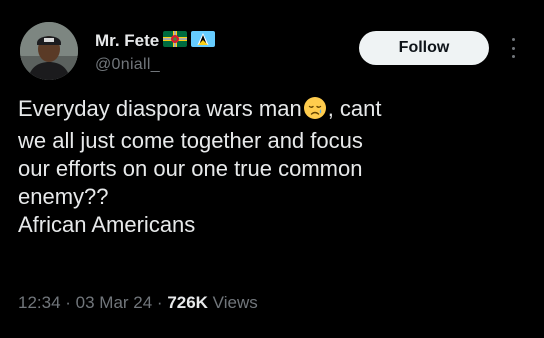  I want to click on views-label: Views, so click(232, 302).